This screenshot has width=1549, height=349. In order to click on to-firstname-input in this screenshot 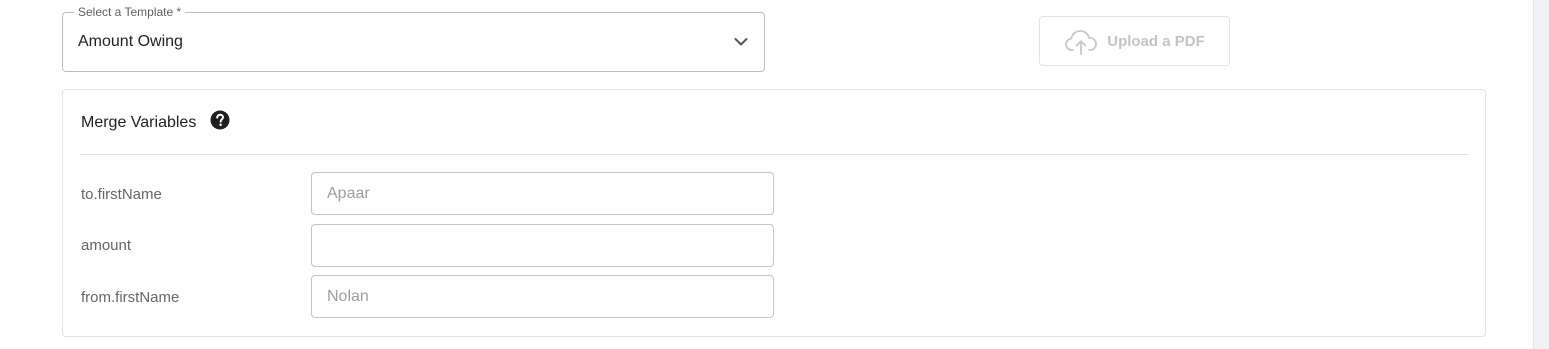, I will do `click(542, 193)`.